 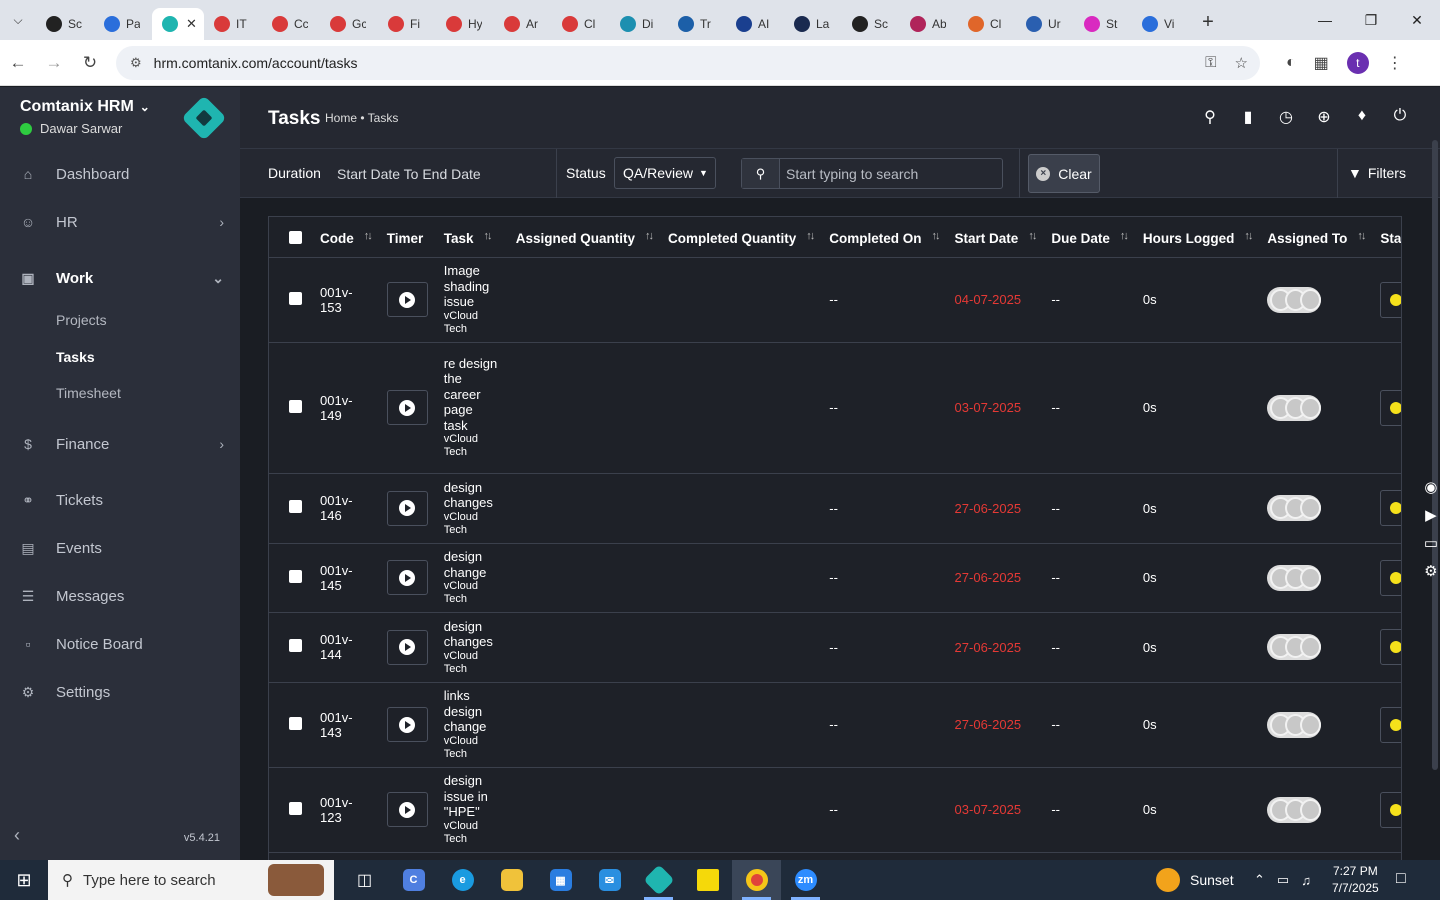 What do you see at coordinates (344, 578) in the screenshot?
I see `task-code: 001v-145` at bounding box center [344, 578].